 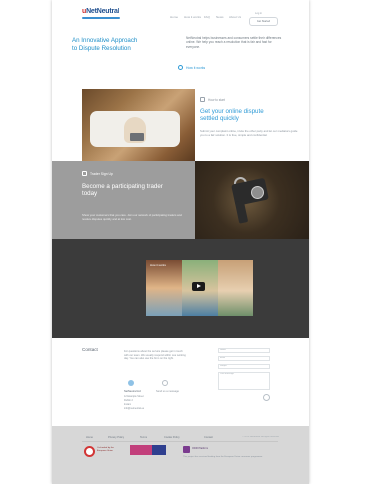 What do you see at coordinates (84, 173) in the screenshot?
I see `user-icon` at bounding box center [84, 173].